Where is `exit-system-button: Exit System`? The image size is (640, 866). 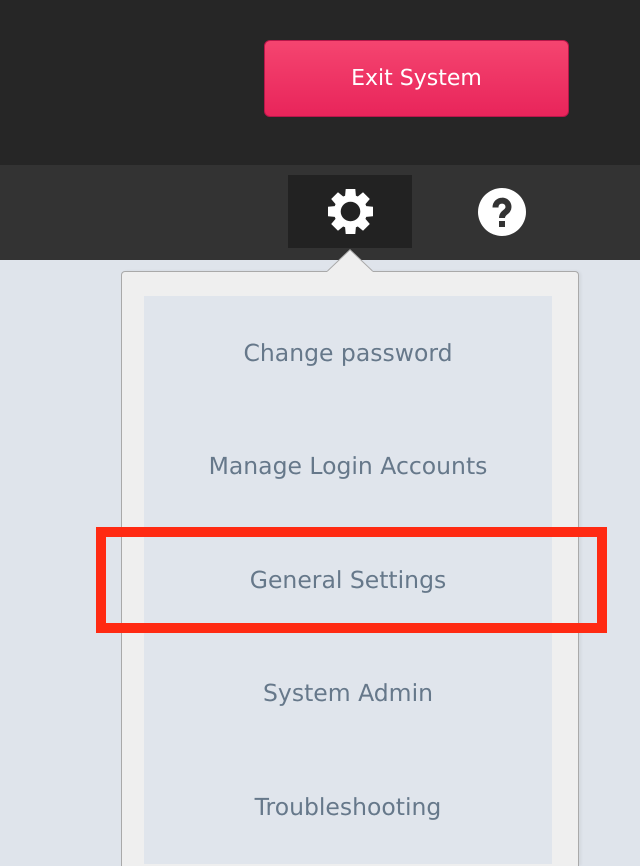
exit-system-button: Exit System is located at coordinates (416, 78).